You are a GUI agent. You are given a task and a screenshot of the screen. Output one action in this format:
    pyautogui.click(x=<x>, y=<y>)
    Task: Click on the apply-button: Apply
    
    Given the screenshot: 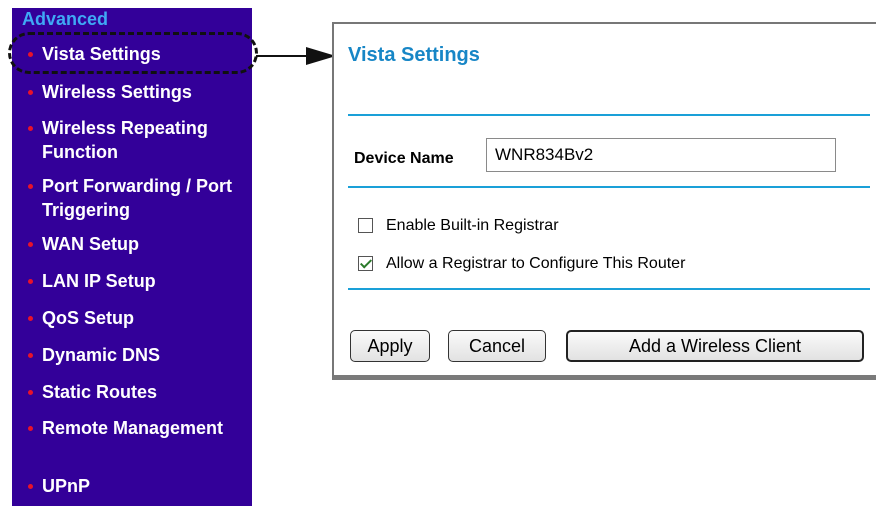 What is the action you would take?
    pyautogui.click(x=390, y=346)
    